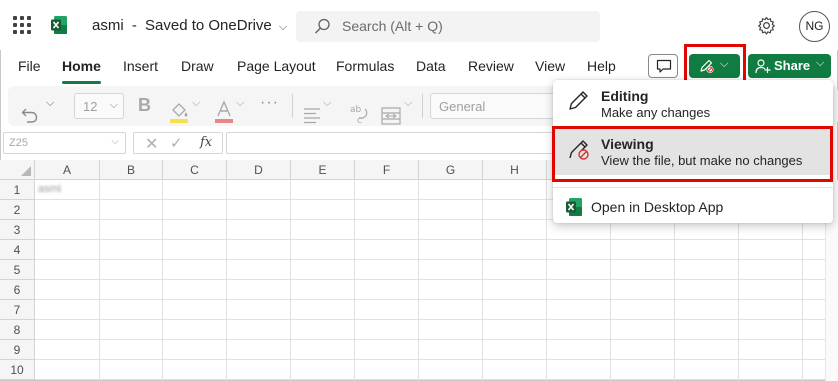 The image size is (838, 381). I want to click on search-box: Search (Alt + Q), so click(448, 26).